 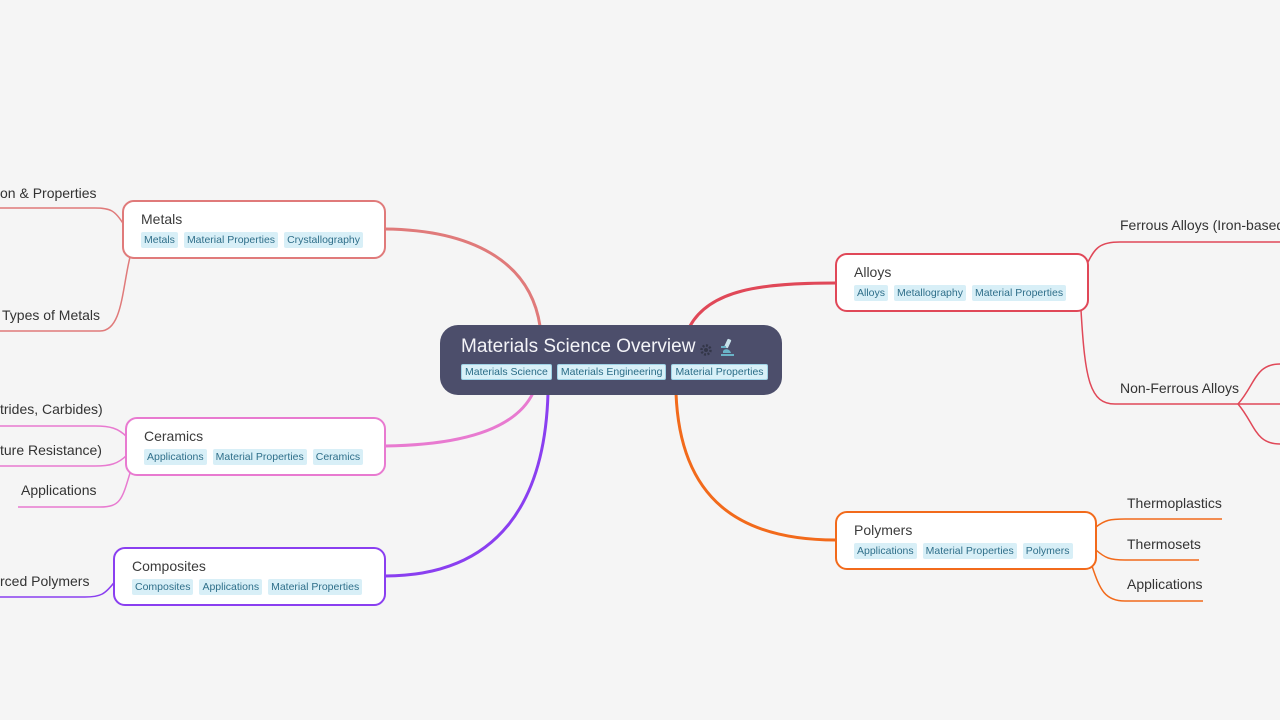 I want to click on leaf-metals-composition: on & Properties, so click(x=48, y=193).